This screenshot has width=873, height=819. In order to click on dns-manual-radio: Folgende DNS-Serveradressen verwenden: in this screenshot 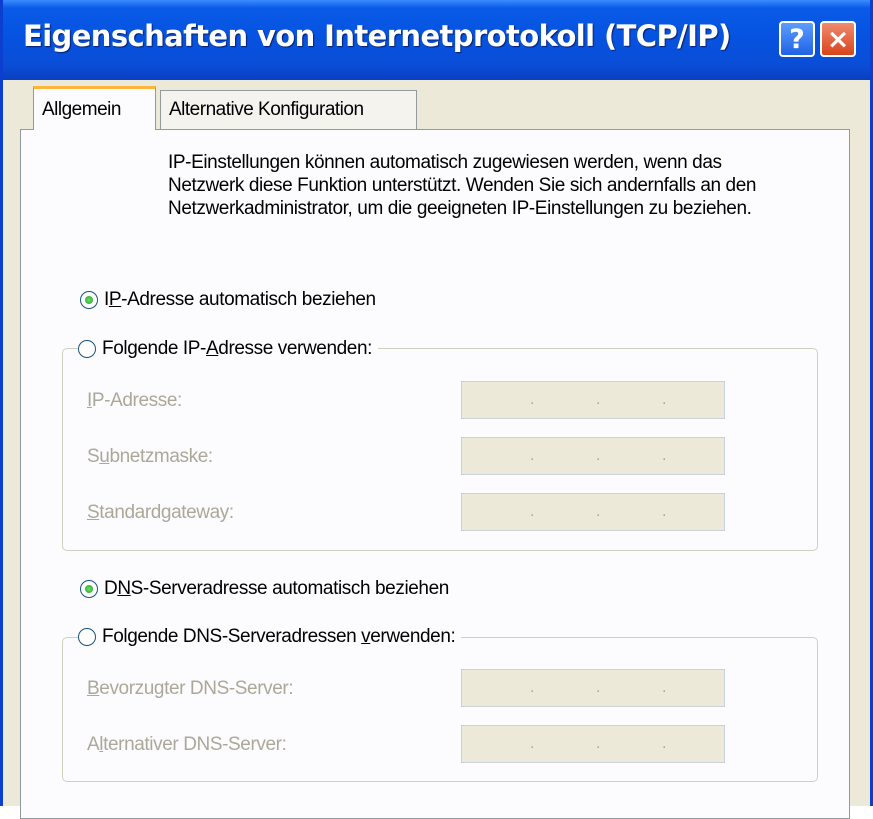, I will do `click(270, 637)`.